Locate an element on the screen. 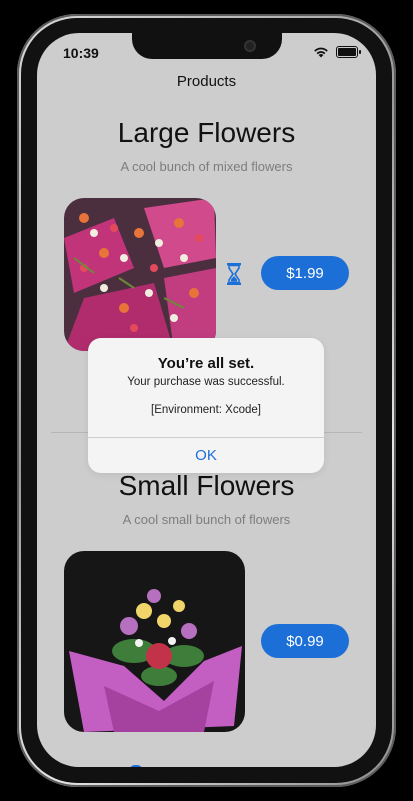 This screenshot has height=801, width=413. notch is located at coordinates (207, 46).